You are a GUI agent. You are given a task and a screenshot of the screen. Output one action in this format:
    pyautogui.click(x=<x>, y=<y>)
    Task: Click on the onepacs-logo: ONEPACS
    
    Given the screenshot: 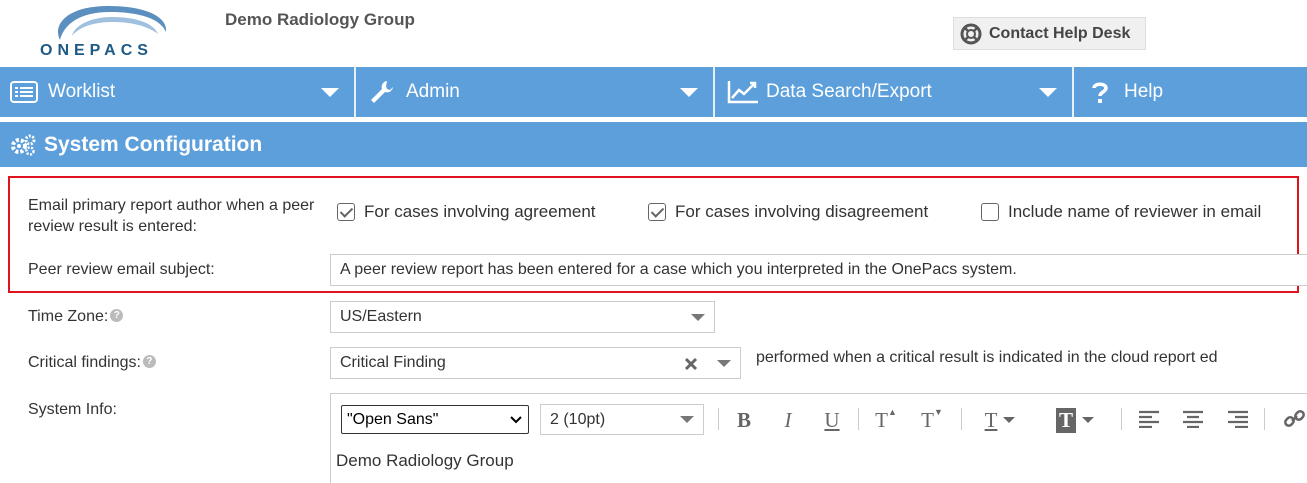 What is the action you would take?
    pyautogui.click(x=113, y=33)
    